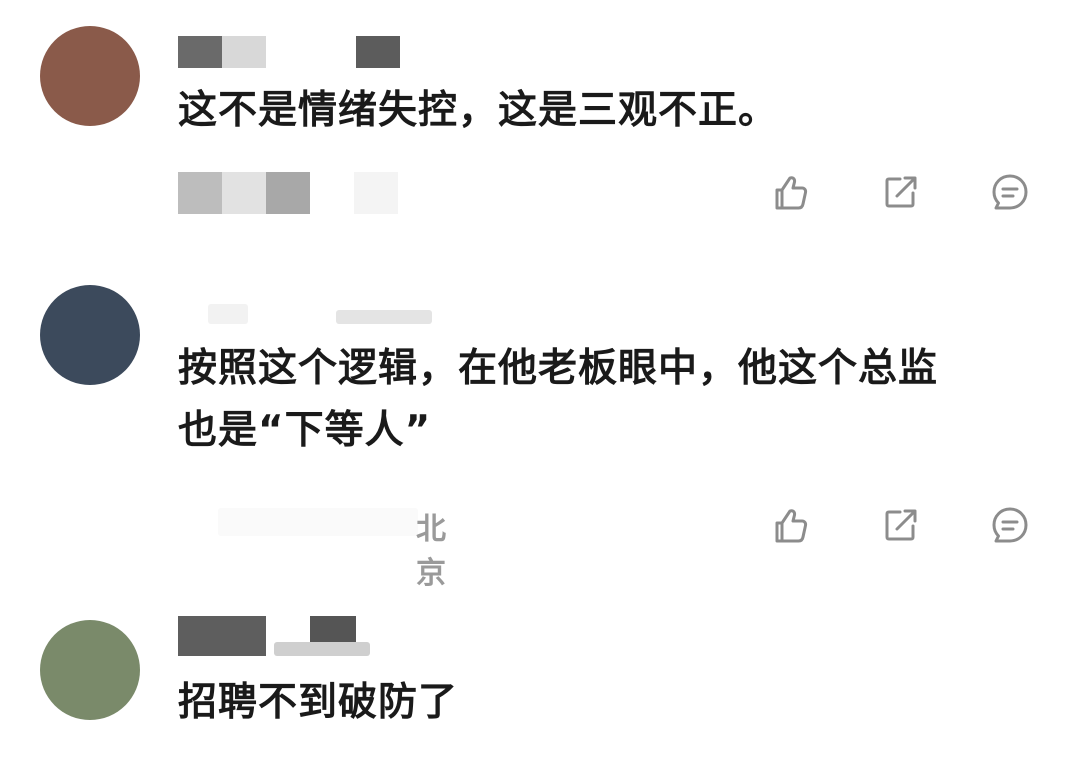 This screenshot has width=1068, height=761. What do you see at coordinates (558, 399) in the screenshot?
I see `comment-text: 按照这个逻辑，在他老板眼中，他这个总监 也是“下等人”` at bounding box center [558, 399].